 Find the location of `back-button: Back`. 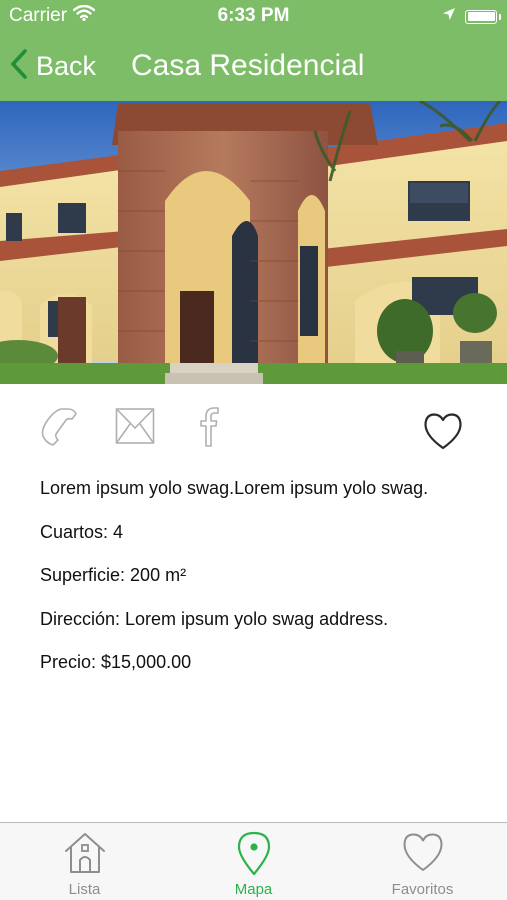

back-button: Back is located at coordinates (53, 66).